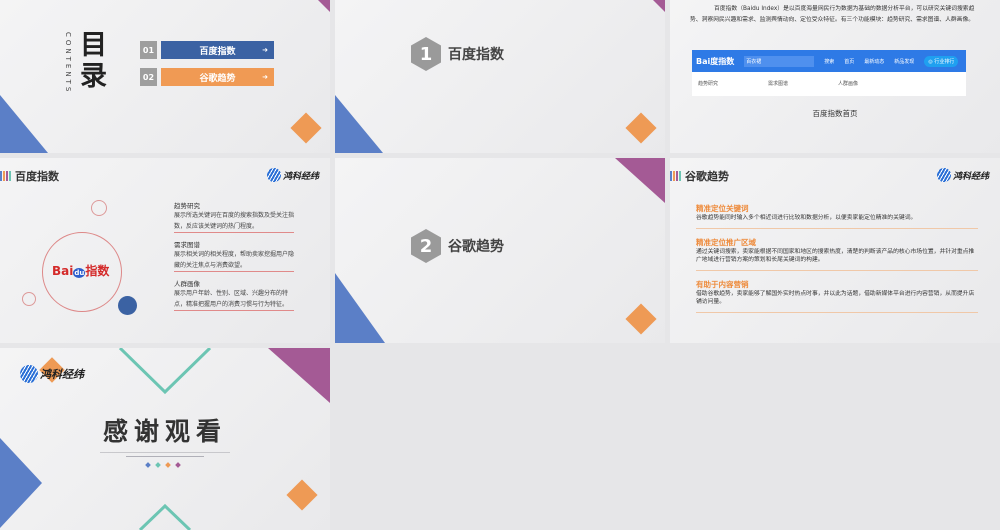  Describe the element at coordinates (426, 246) in the screenshot. I see `section-number: 2` at that location.